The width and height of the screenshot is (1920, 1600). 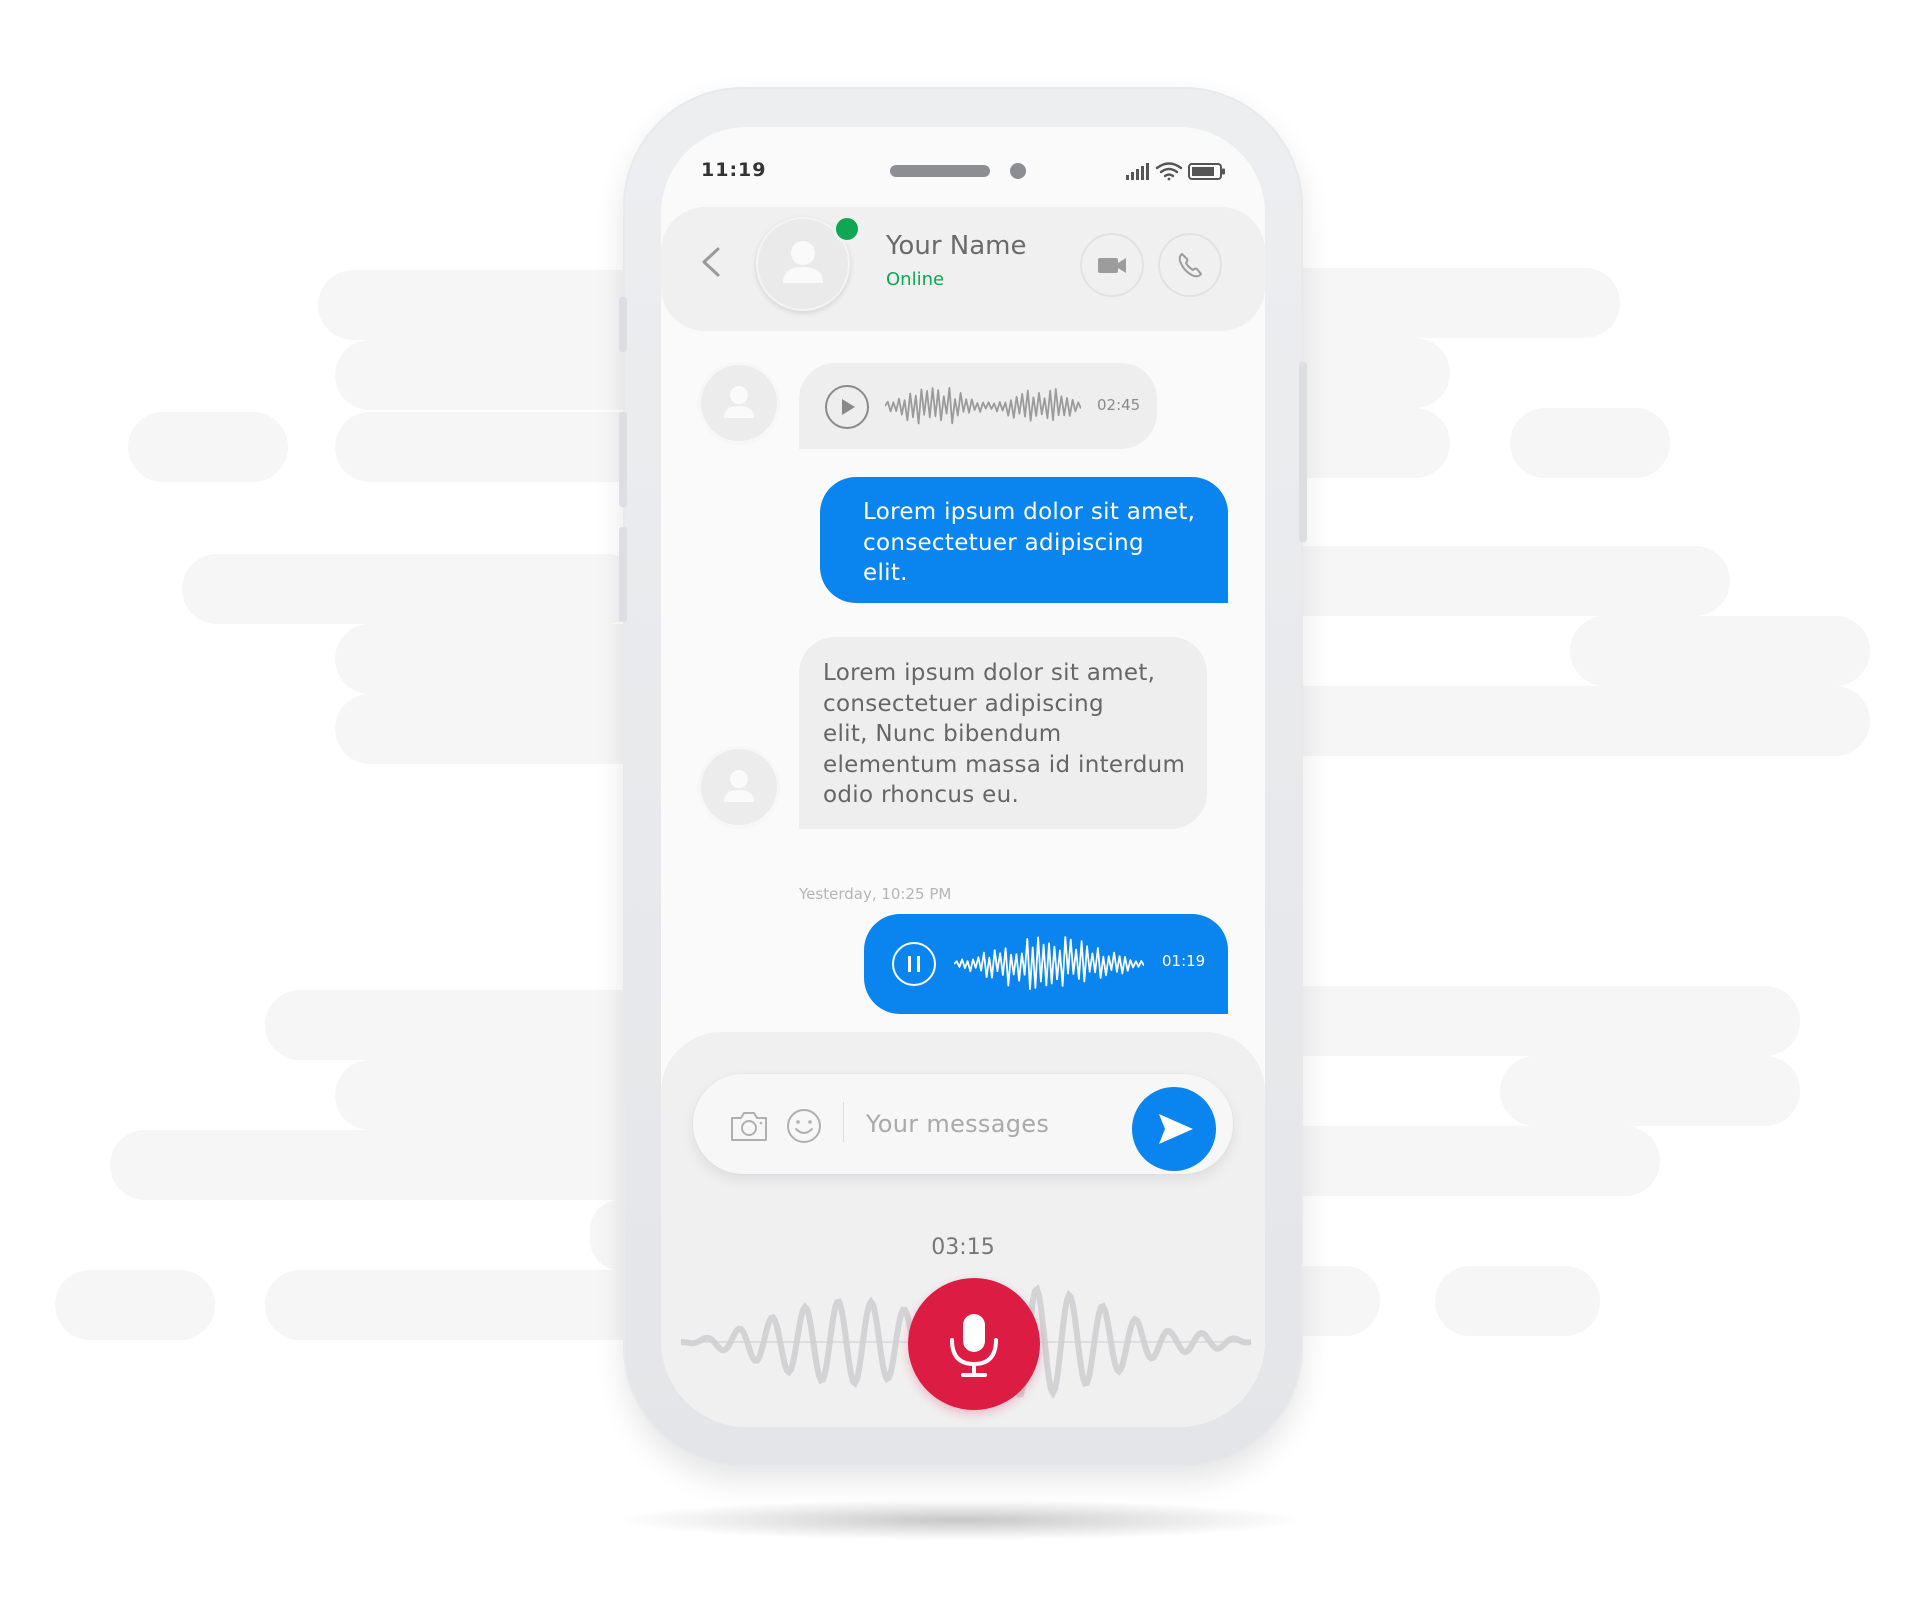 I want to click on pause-icon, so click(x=914, y=964).